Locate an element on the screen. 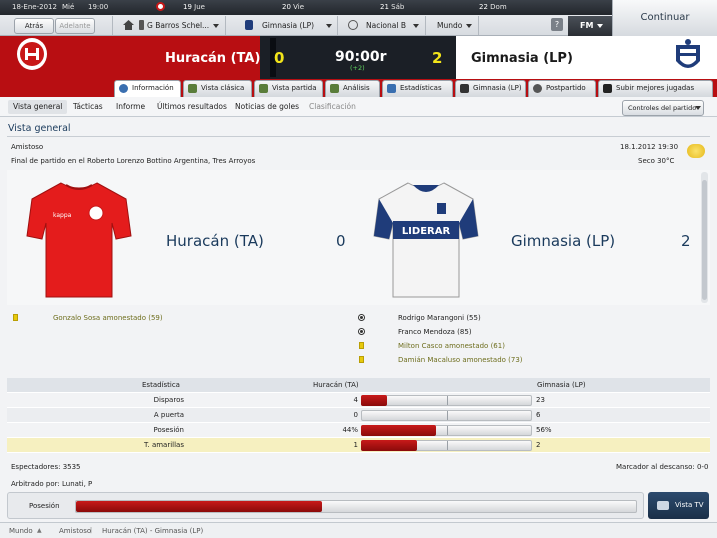 The width and height of the screenshot is (717, 538). tab-postpartido: Postpartido is located at coordinates (562, 88).